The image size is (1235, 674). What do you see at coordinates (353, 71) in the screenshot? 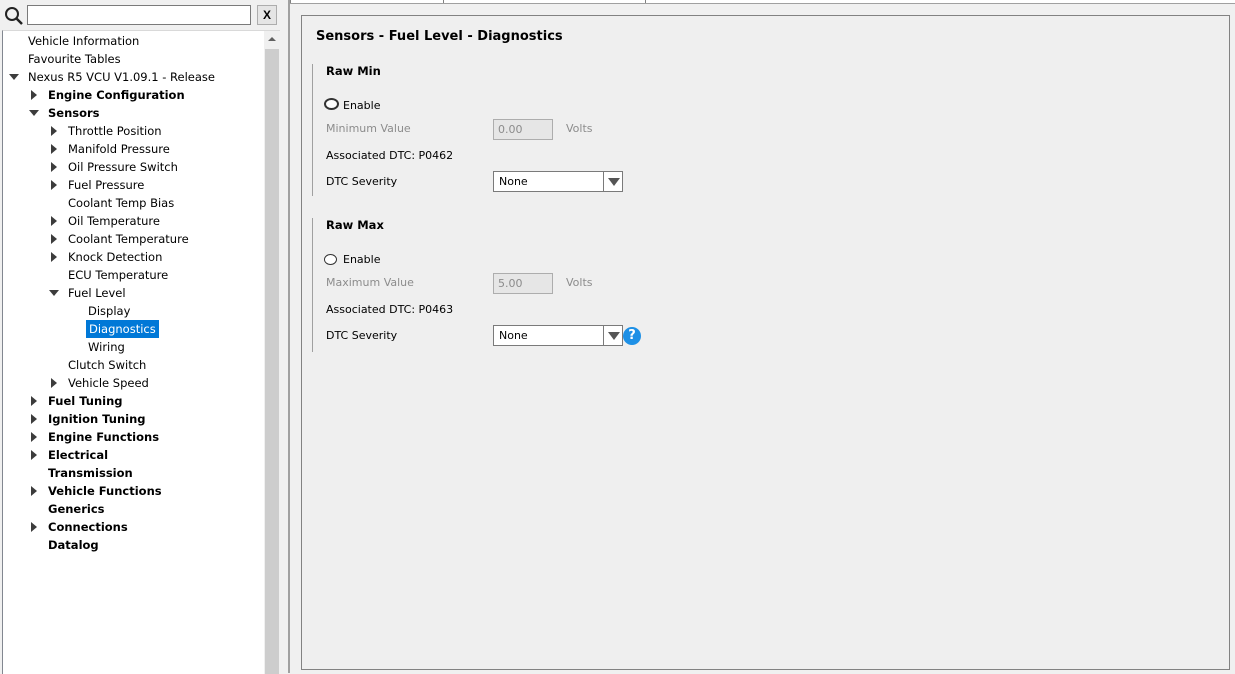
I see `raw-min-title: Raw Min` at bounding box center [353, 71].